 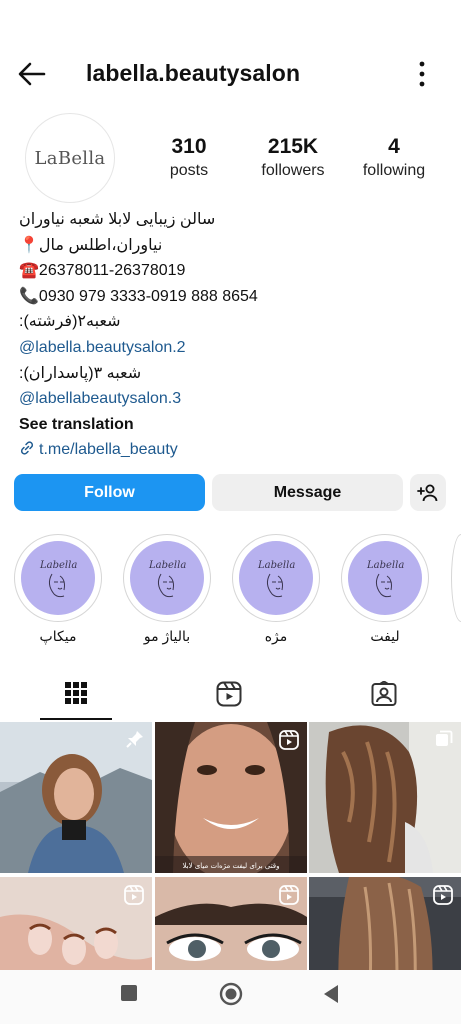 I want to click on add-user-icon, so click(x=427, y=492).